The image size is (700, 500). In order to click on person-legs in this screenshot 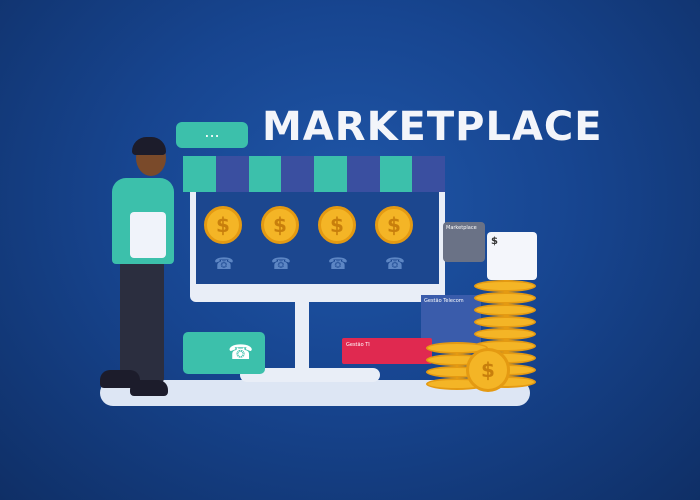, I will do `click(142, 322)`.